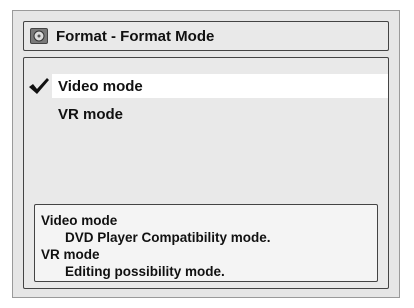 The image size is (414, 308). What do you see at coordinates (79, 220) in the screenshot?
I see `info-video-mode-heading: Video mode` at bounding box center [79, 220].